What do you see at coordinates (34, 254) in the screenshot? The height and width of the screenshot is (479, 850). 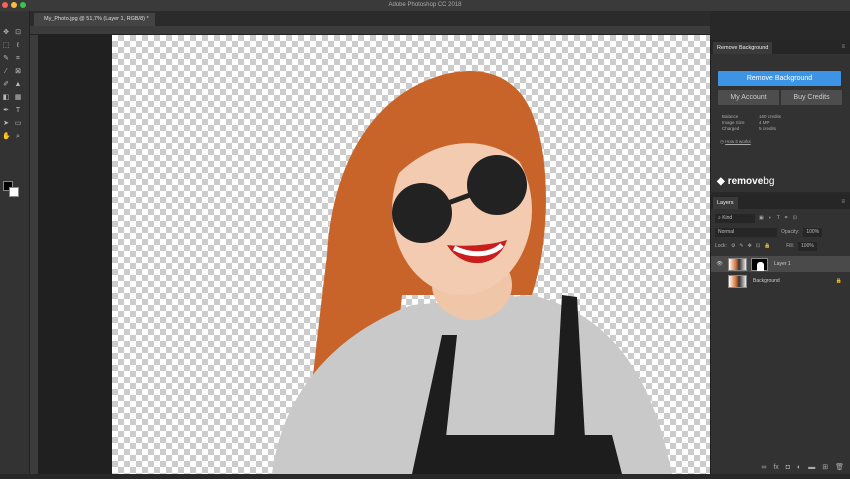 I see `vertical-ruler` at bounding box center [34, 254].